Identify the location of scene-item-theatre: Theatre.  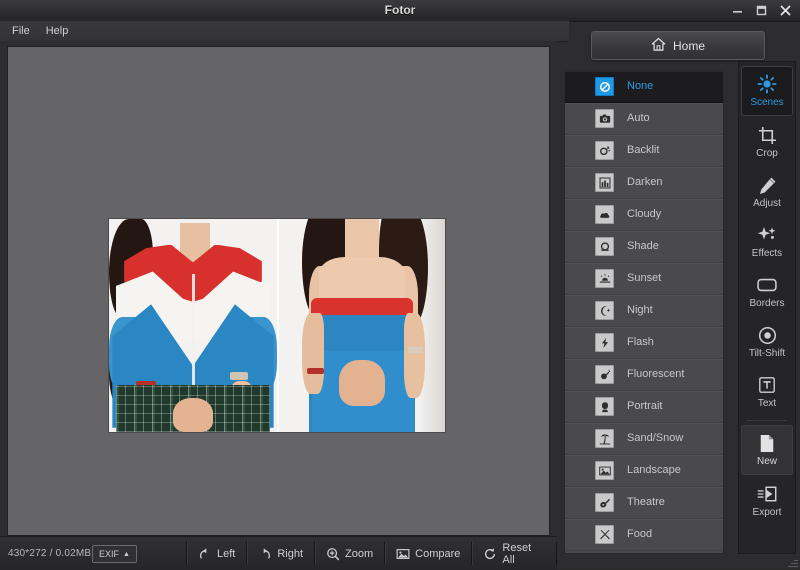
(644, 503).